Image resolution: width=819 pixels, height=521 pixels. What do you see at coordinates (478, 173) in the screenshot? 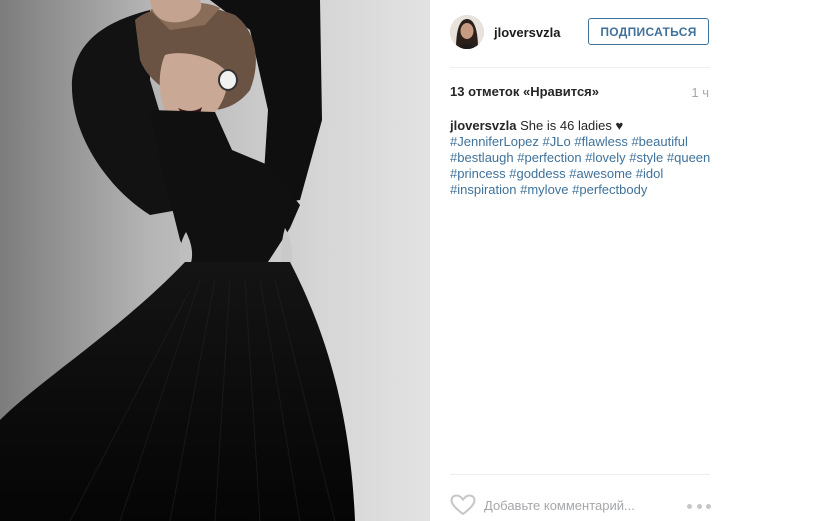
I see `hashtag-link: #princess` at bounding box center [478, 173].